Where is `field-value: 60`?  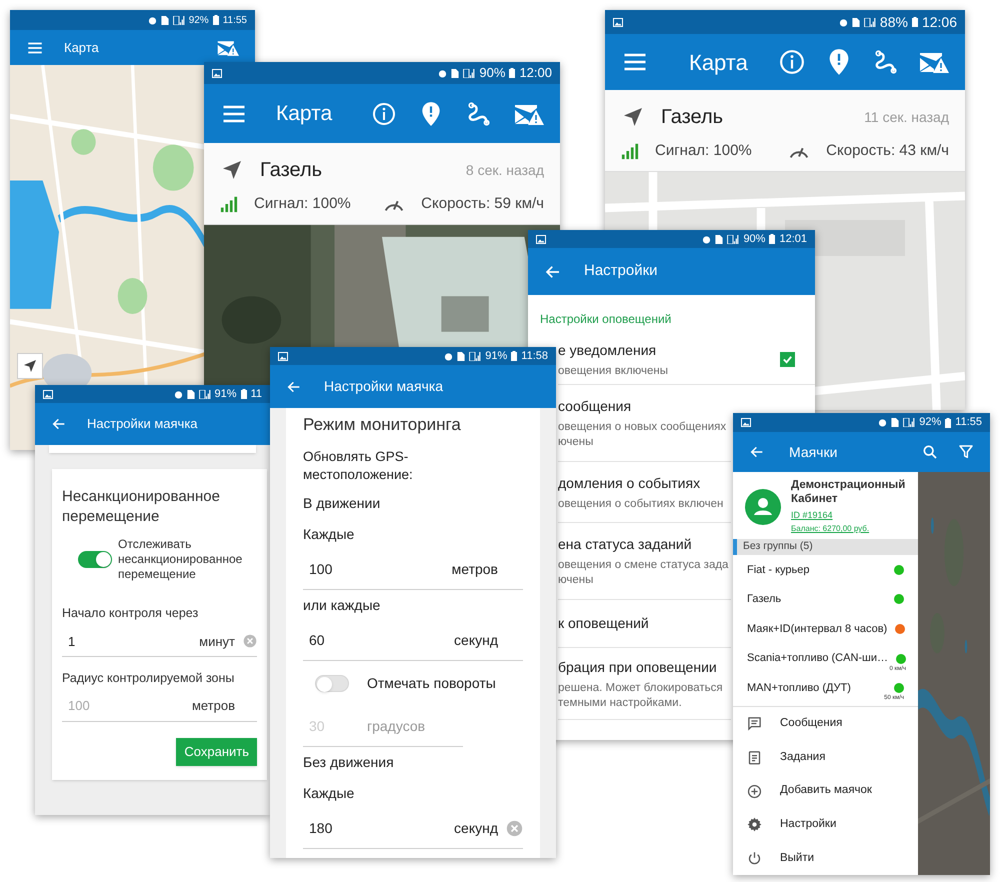 field-value: 60 is located at coordinates (317, 640).